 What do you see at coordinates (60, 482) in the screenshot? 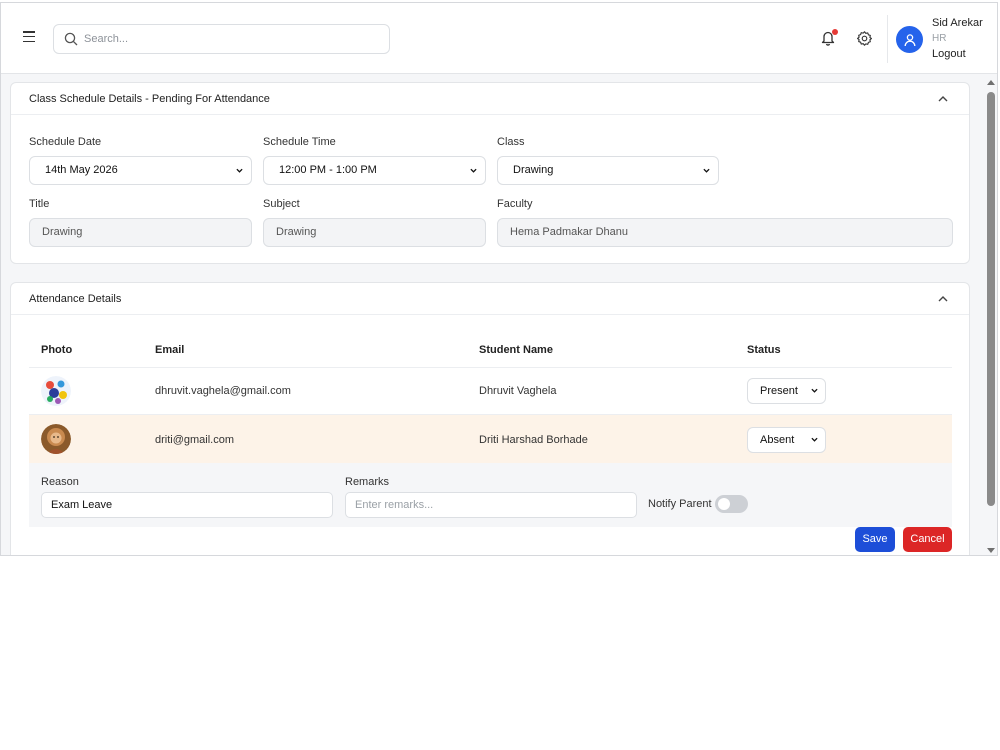
I see `reason-label: Reason` at bounding box center [60, 482].